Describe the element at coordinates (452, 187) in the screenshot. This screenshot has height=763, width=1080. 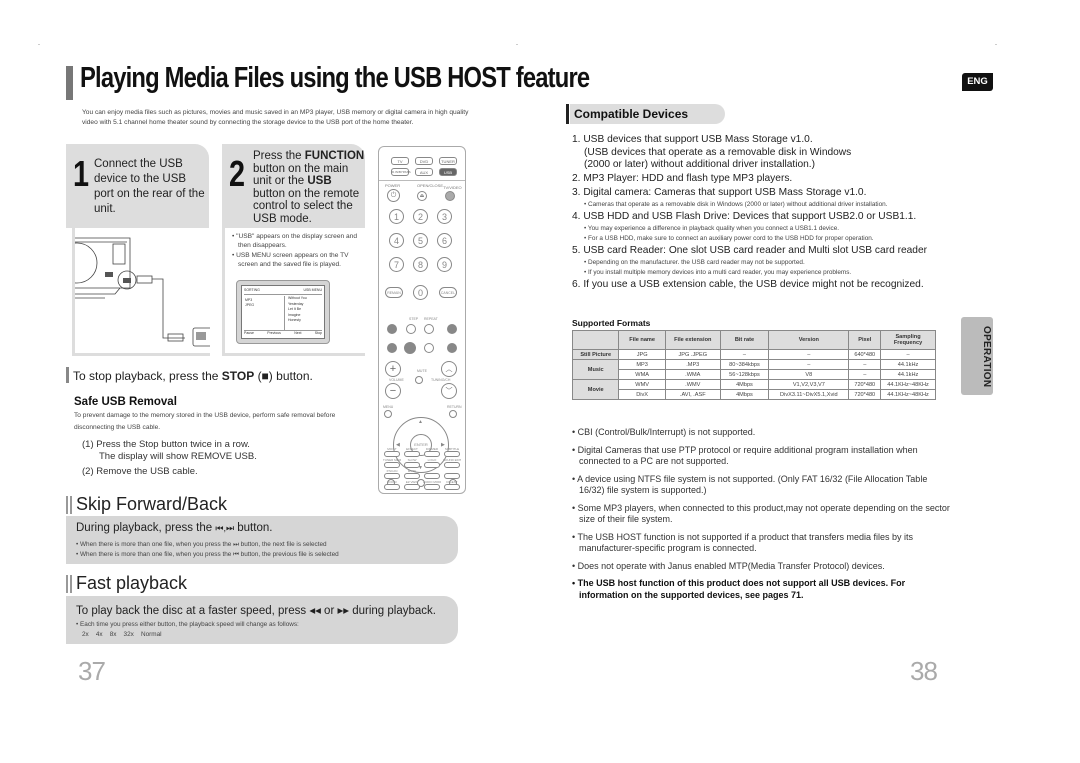
I see `remote-tv-video-label: TV/VIDEO` at that location.